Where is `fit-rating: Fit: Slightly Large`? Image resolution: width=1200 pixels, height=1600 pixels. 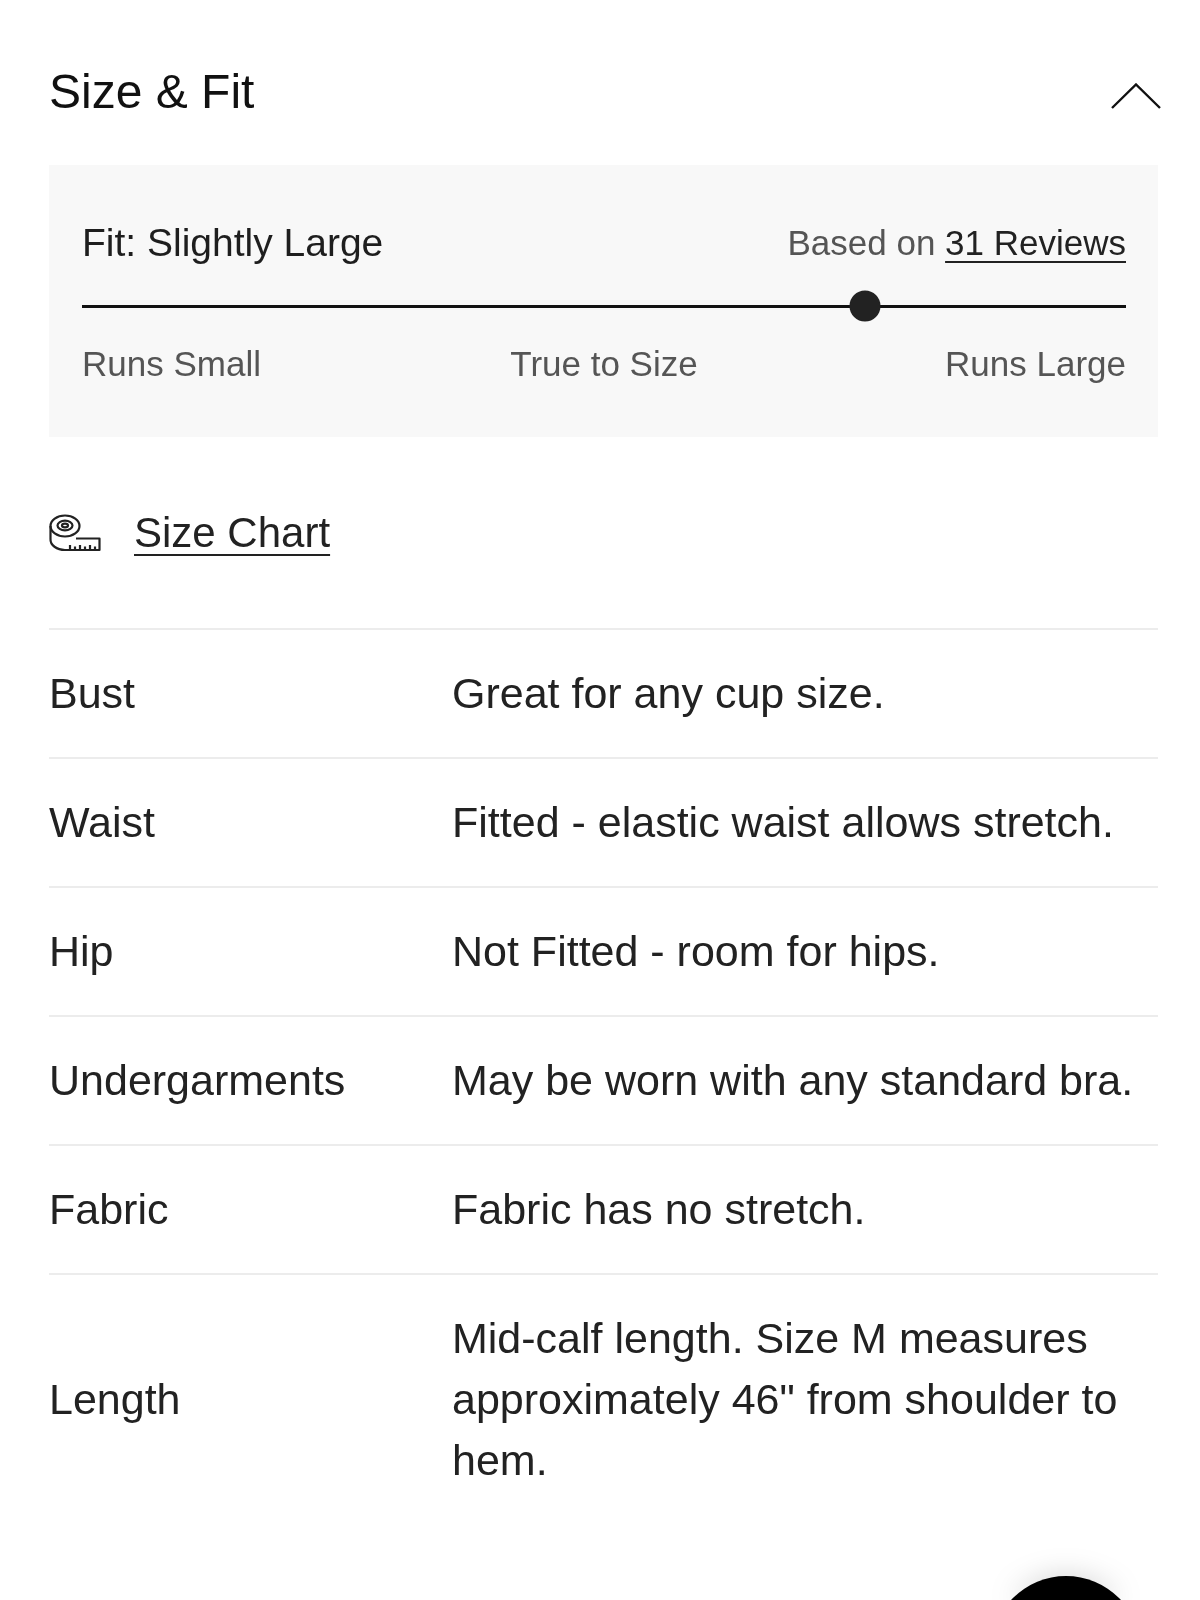 fit-rating: Fit: Slightly Large is located at coordinates (233, 243).